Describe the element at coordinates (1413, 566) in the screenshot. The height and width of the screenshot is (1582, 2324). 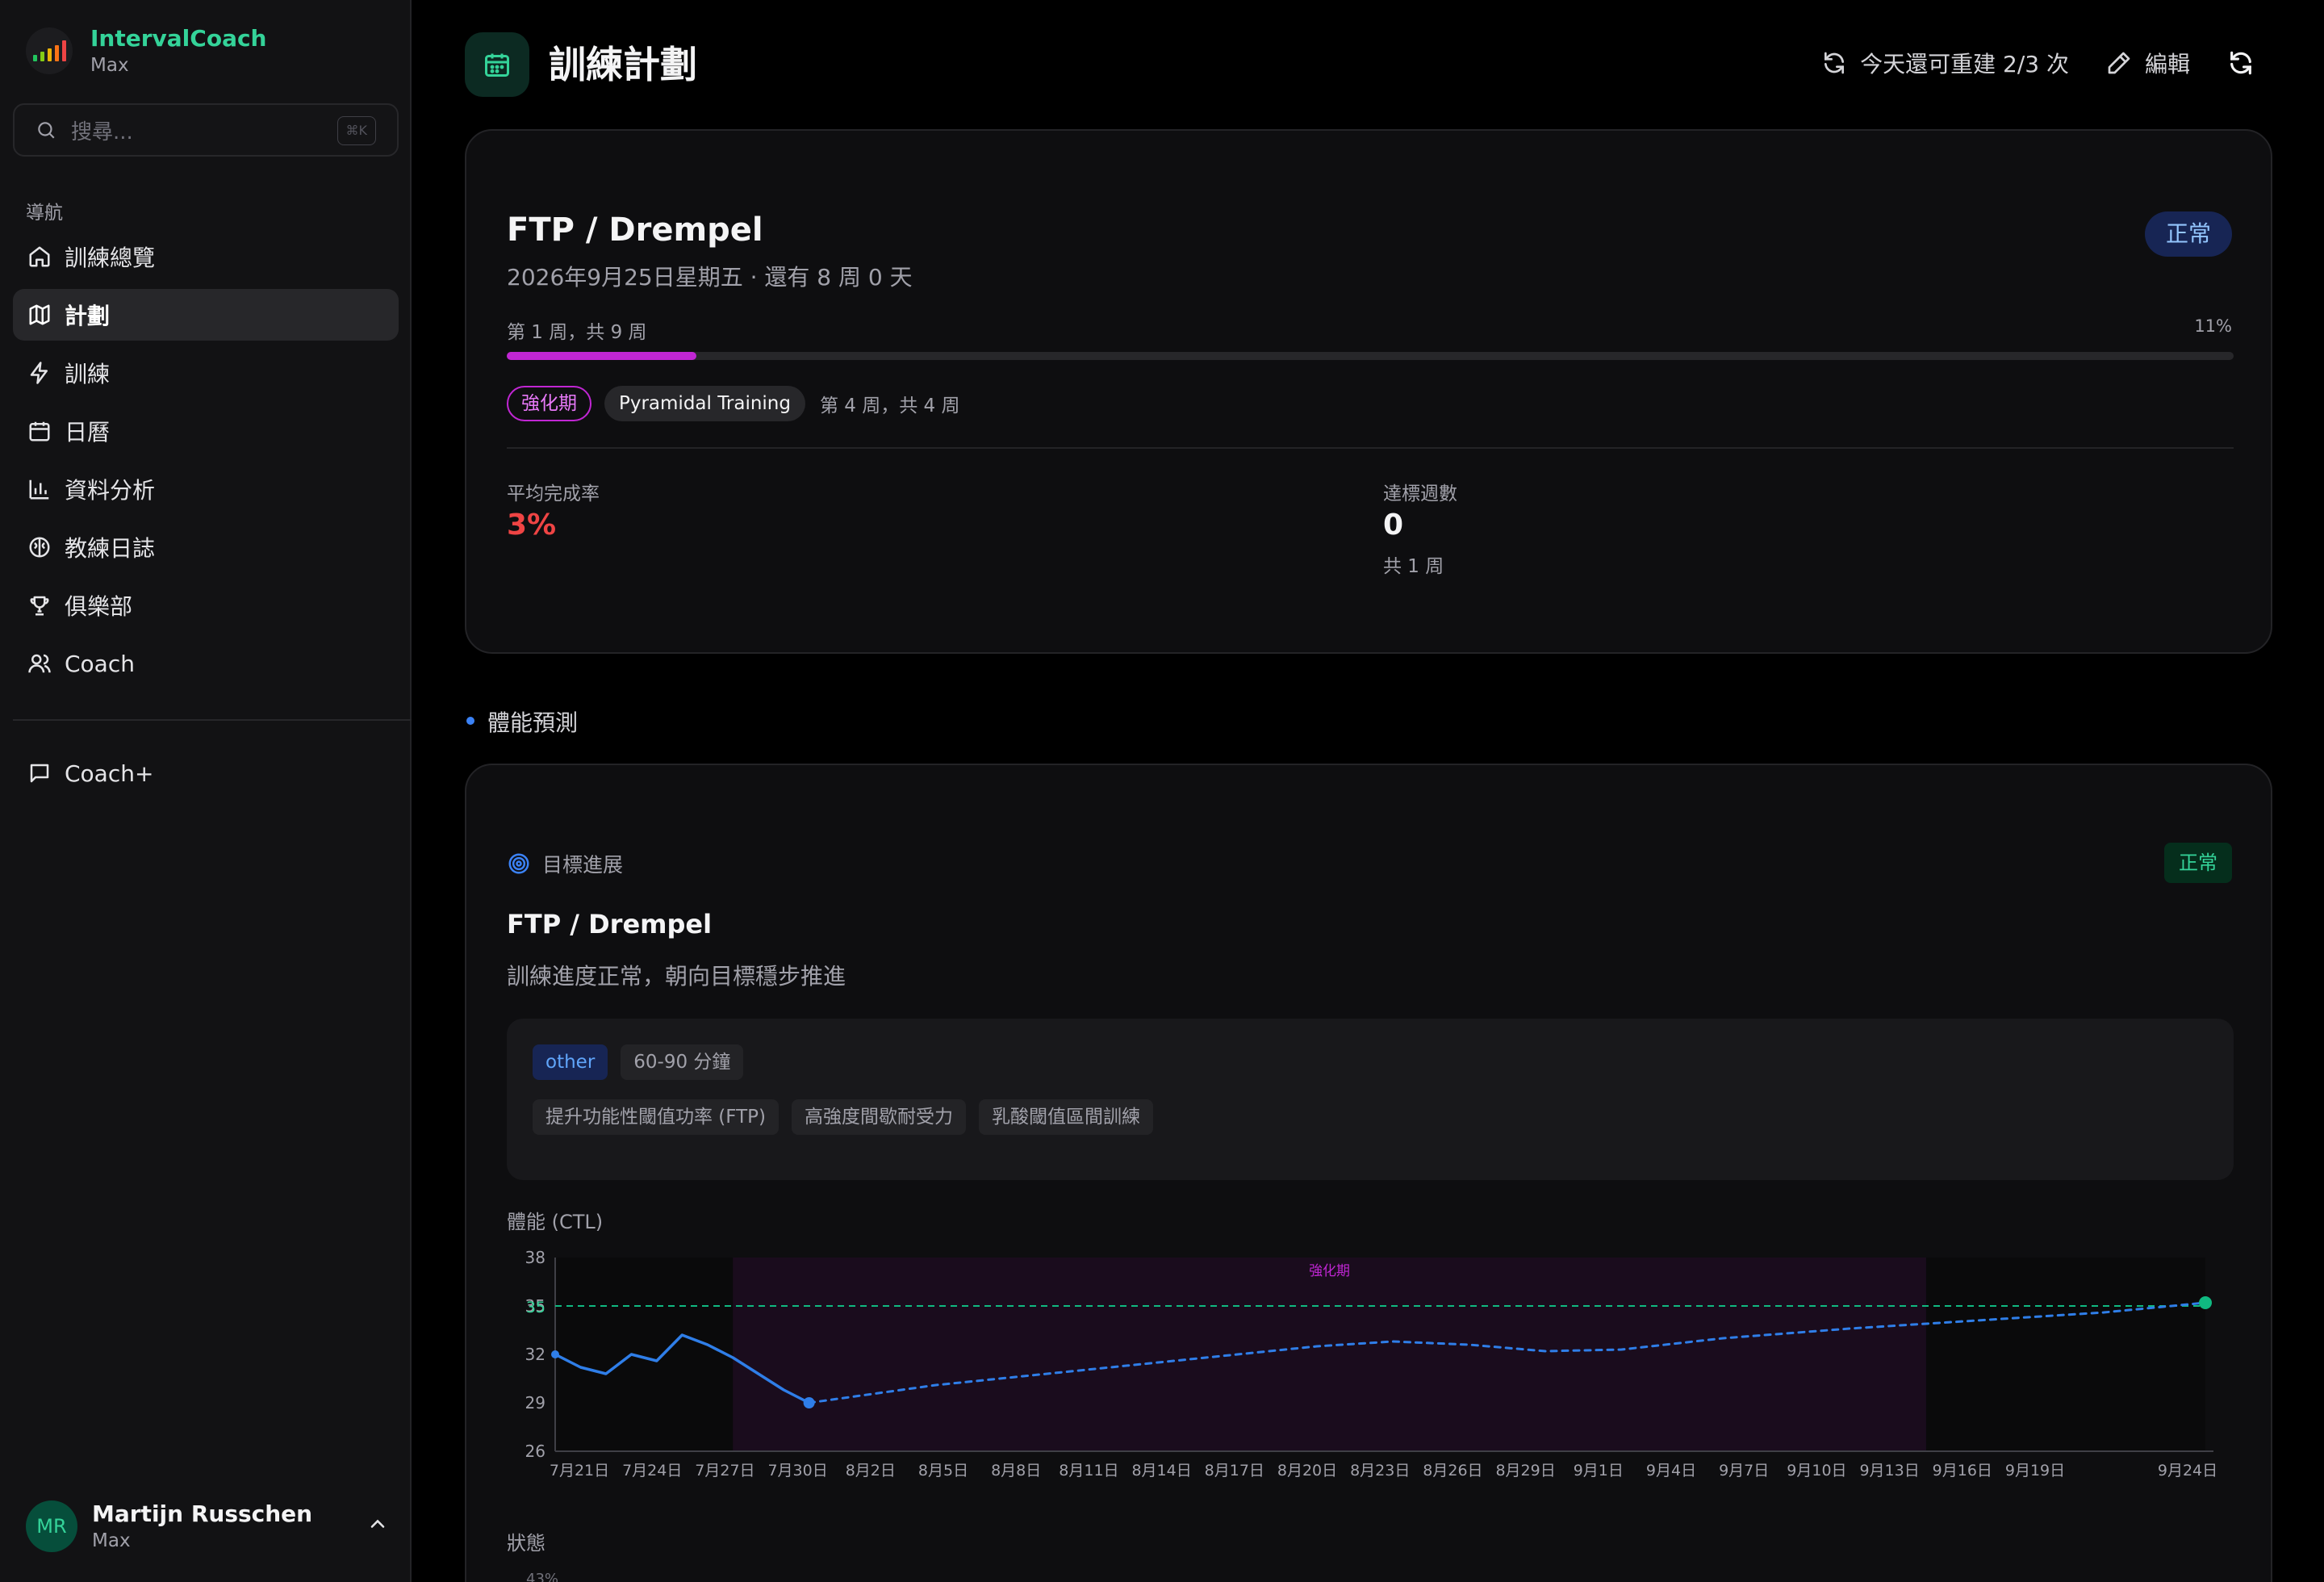
I see `weeks-total: 共 1 周` at that location.